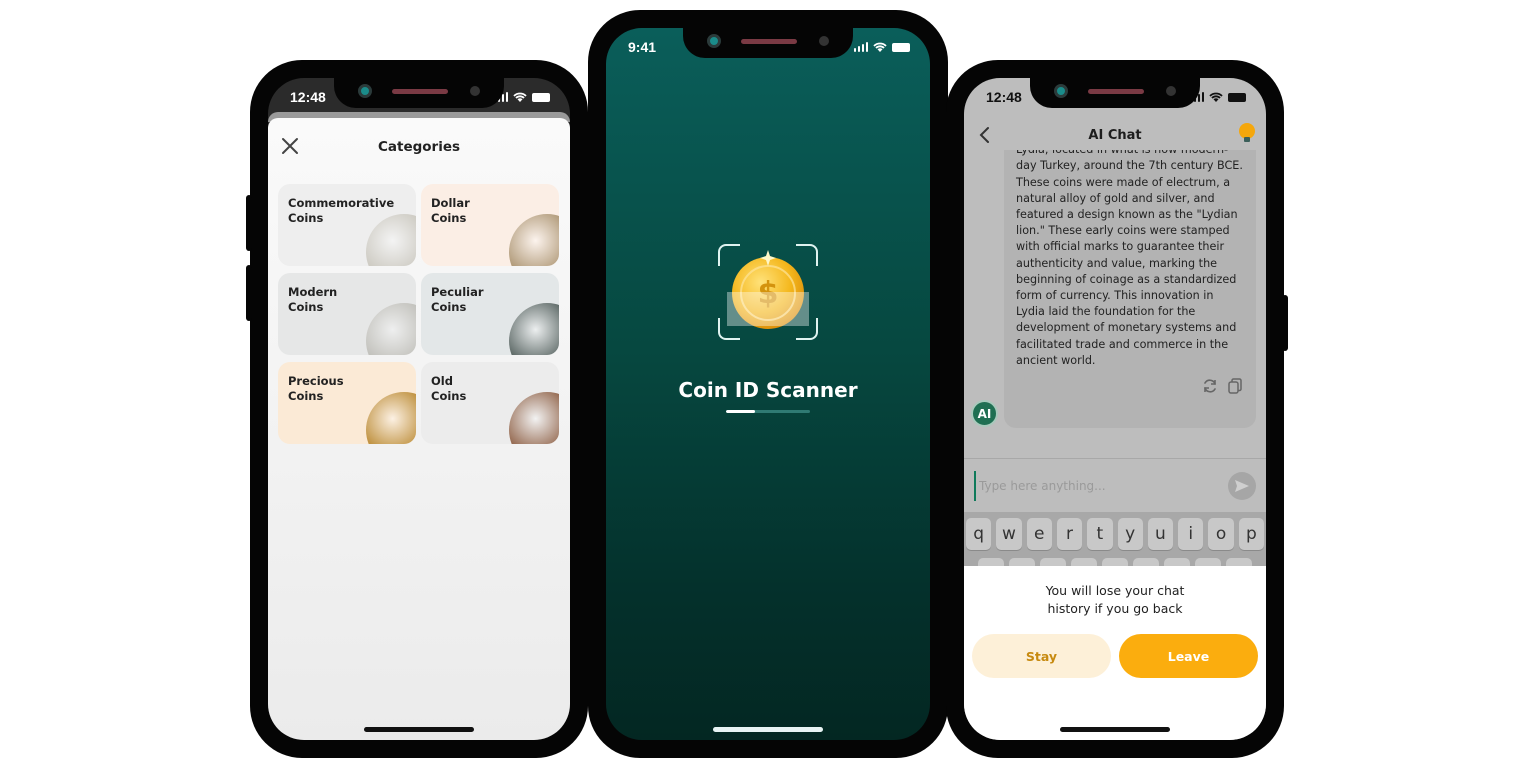 The image size is (1536, 768). I want to click on divider, so click(1115, 458).